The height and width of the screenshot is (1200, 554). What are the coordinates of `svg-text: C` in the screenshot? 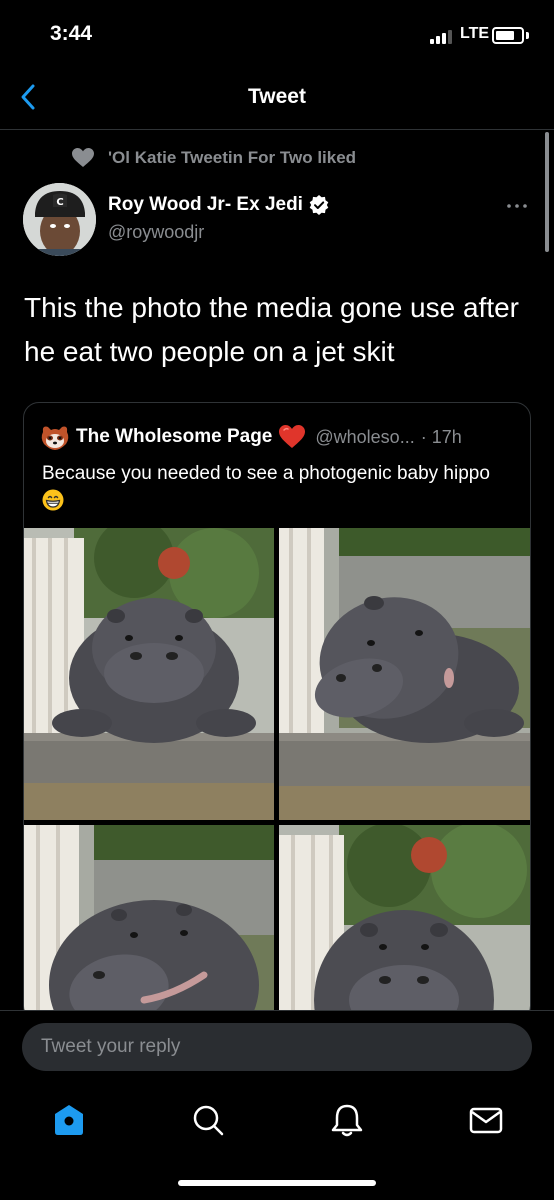 It's located at (59, 202).